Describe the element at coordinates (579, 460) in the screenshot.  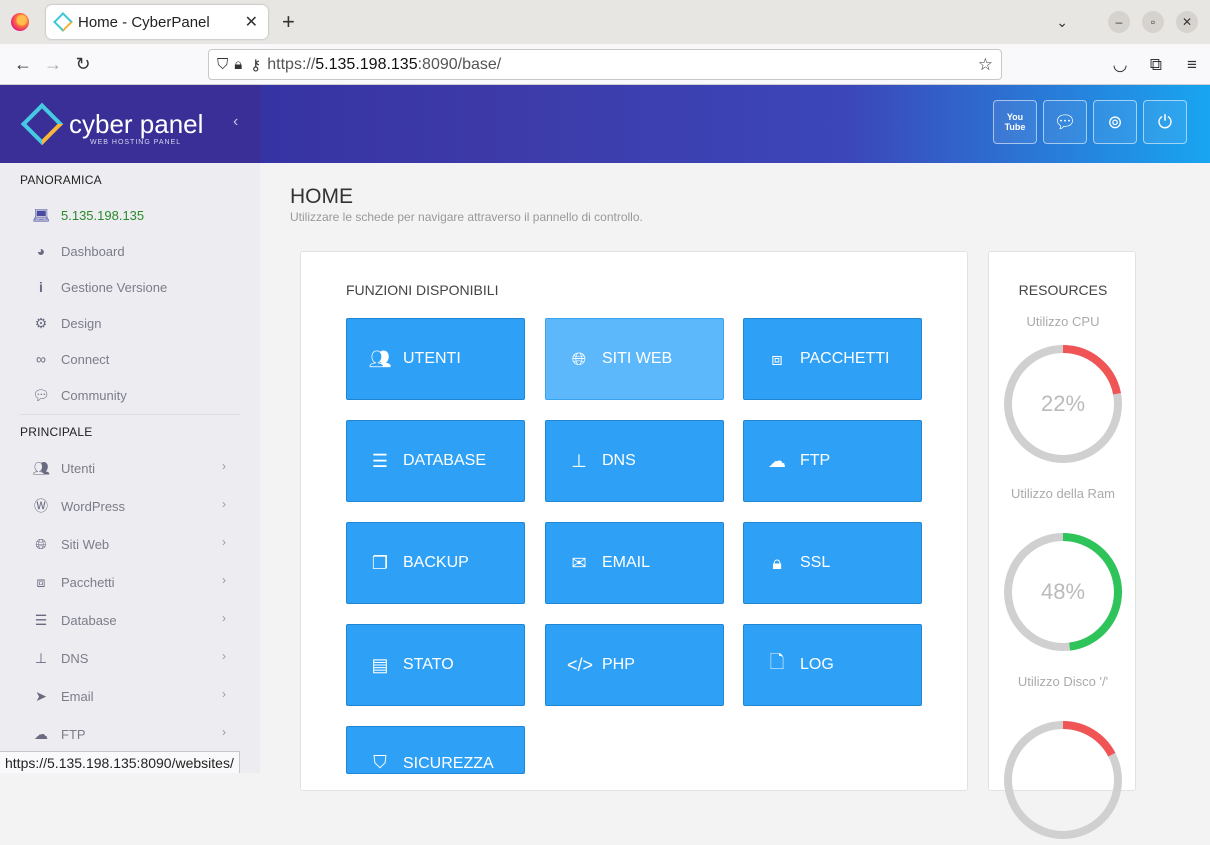
I see `sitemap-icon: ⊥` at that location.